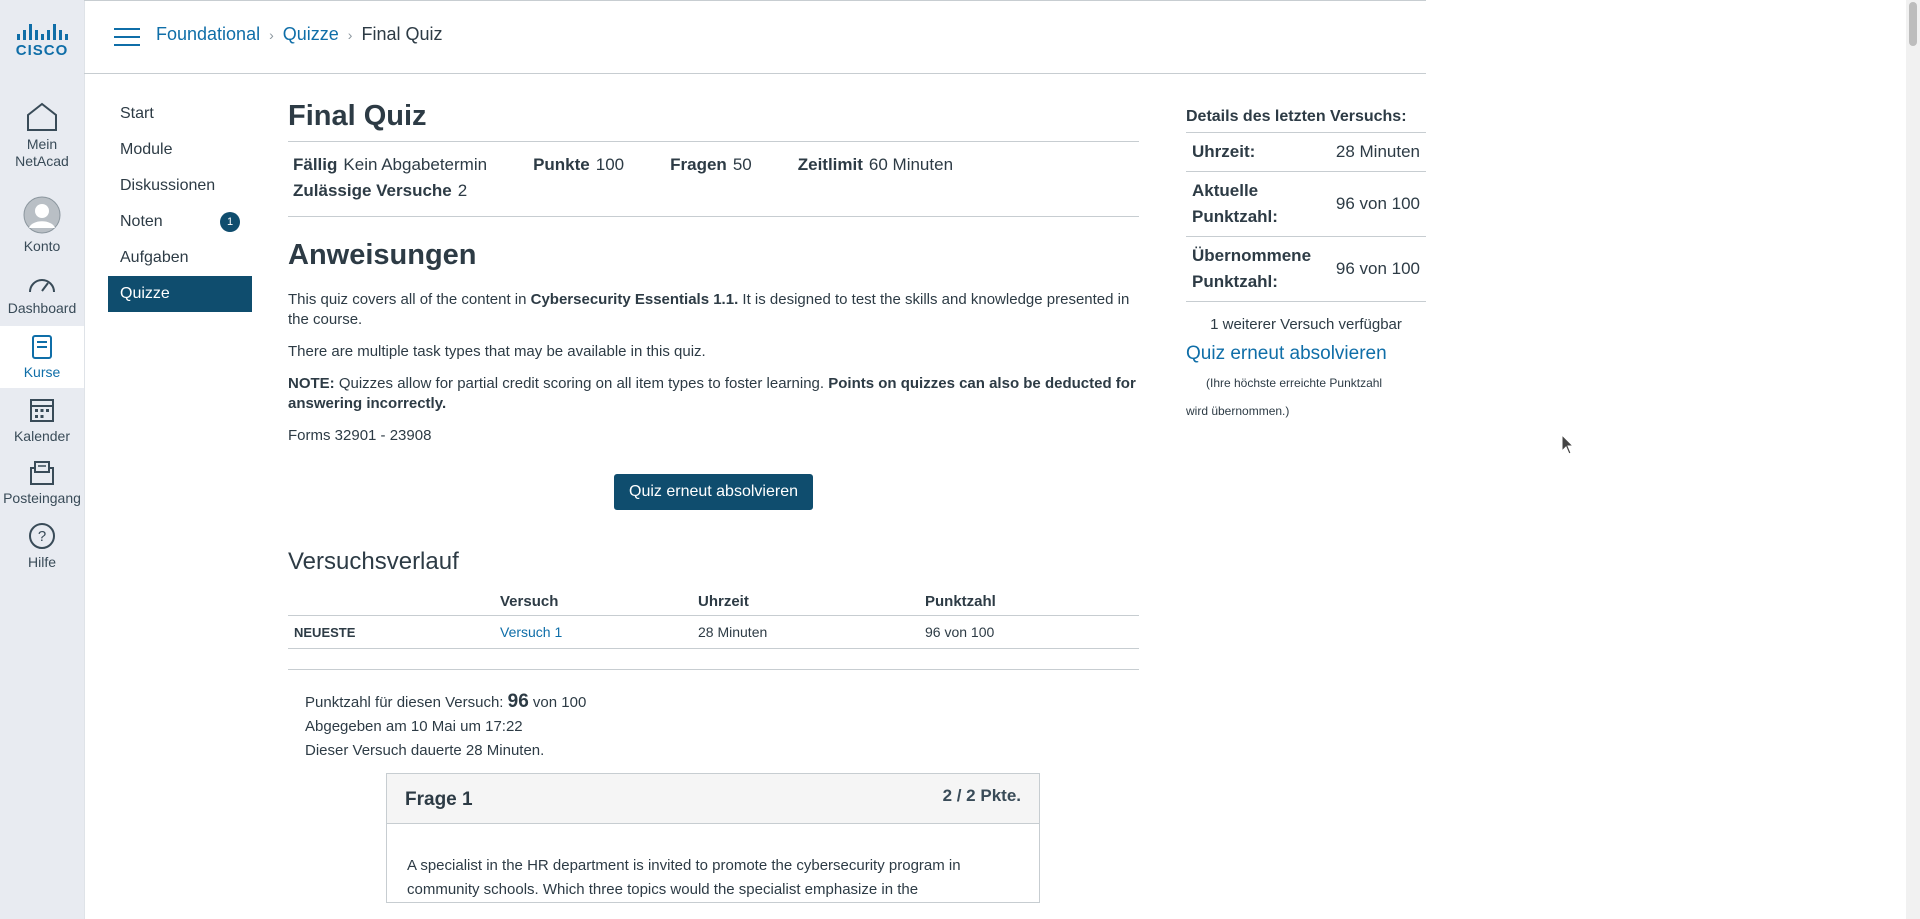 This screenshot has width=1920, height=919. What do you see at coordinates (42, 410) in the screenshot?
I see `calendar-icon` at bounding box center [42, 410].